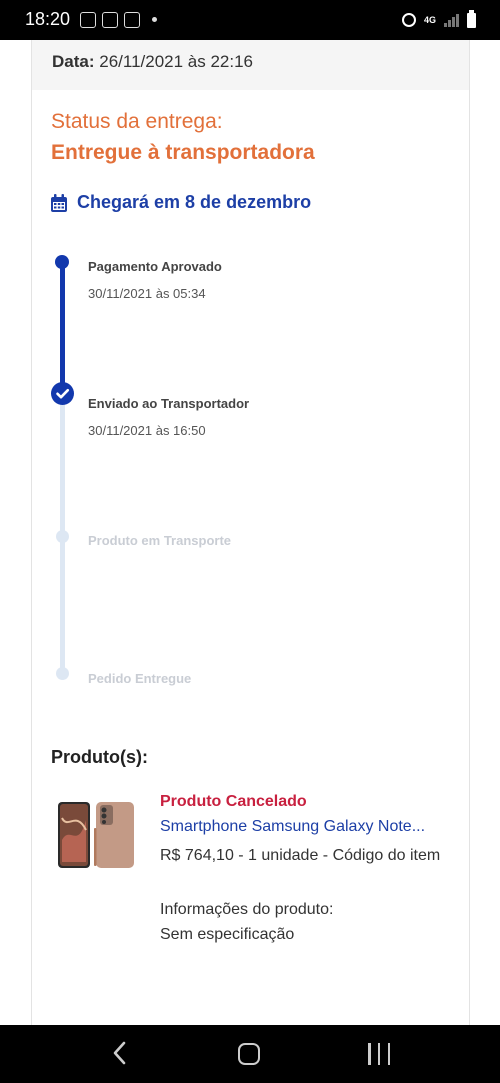 The width and height of the screenshot is (500, 1083). I want to click on timeline-step-2-dot, so click(62, 393).